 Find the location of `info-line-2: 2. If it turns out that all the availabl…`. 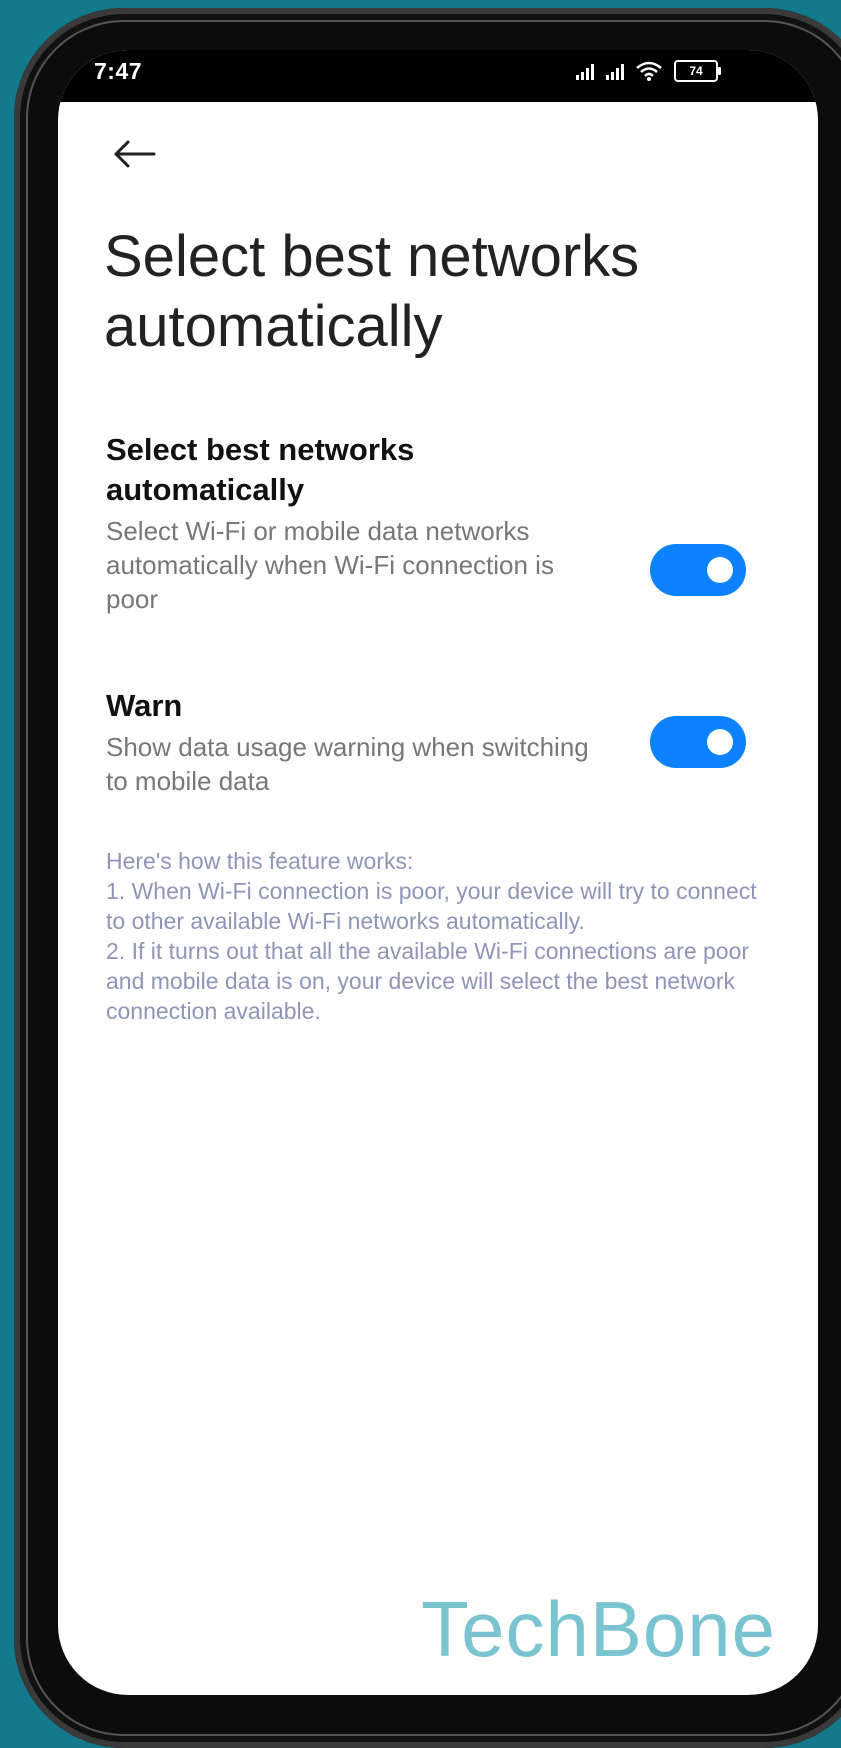

info-line-2: 2. If it turns out that all the availabl… is located at coordinates (428, 981).